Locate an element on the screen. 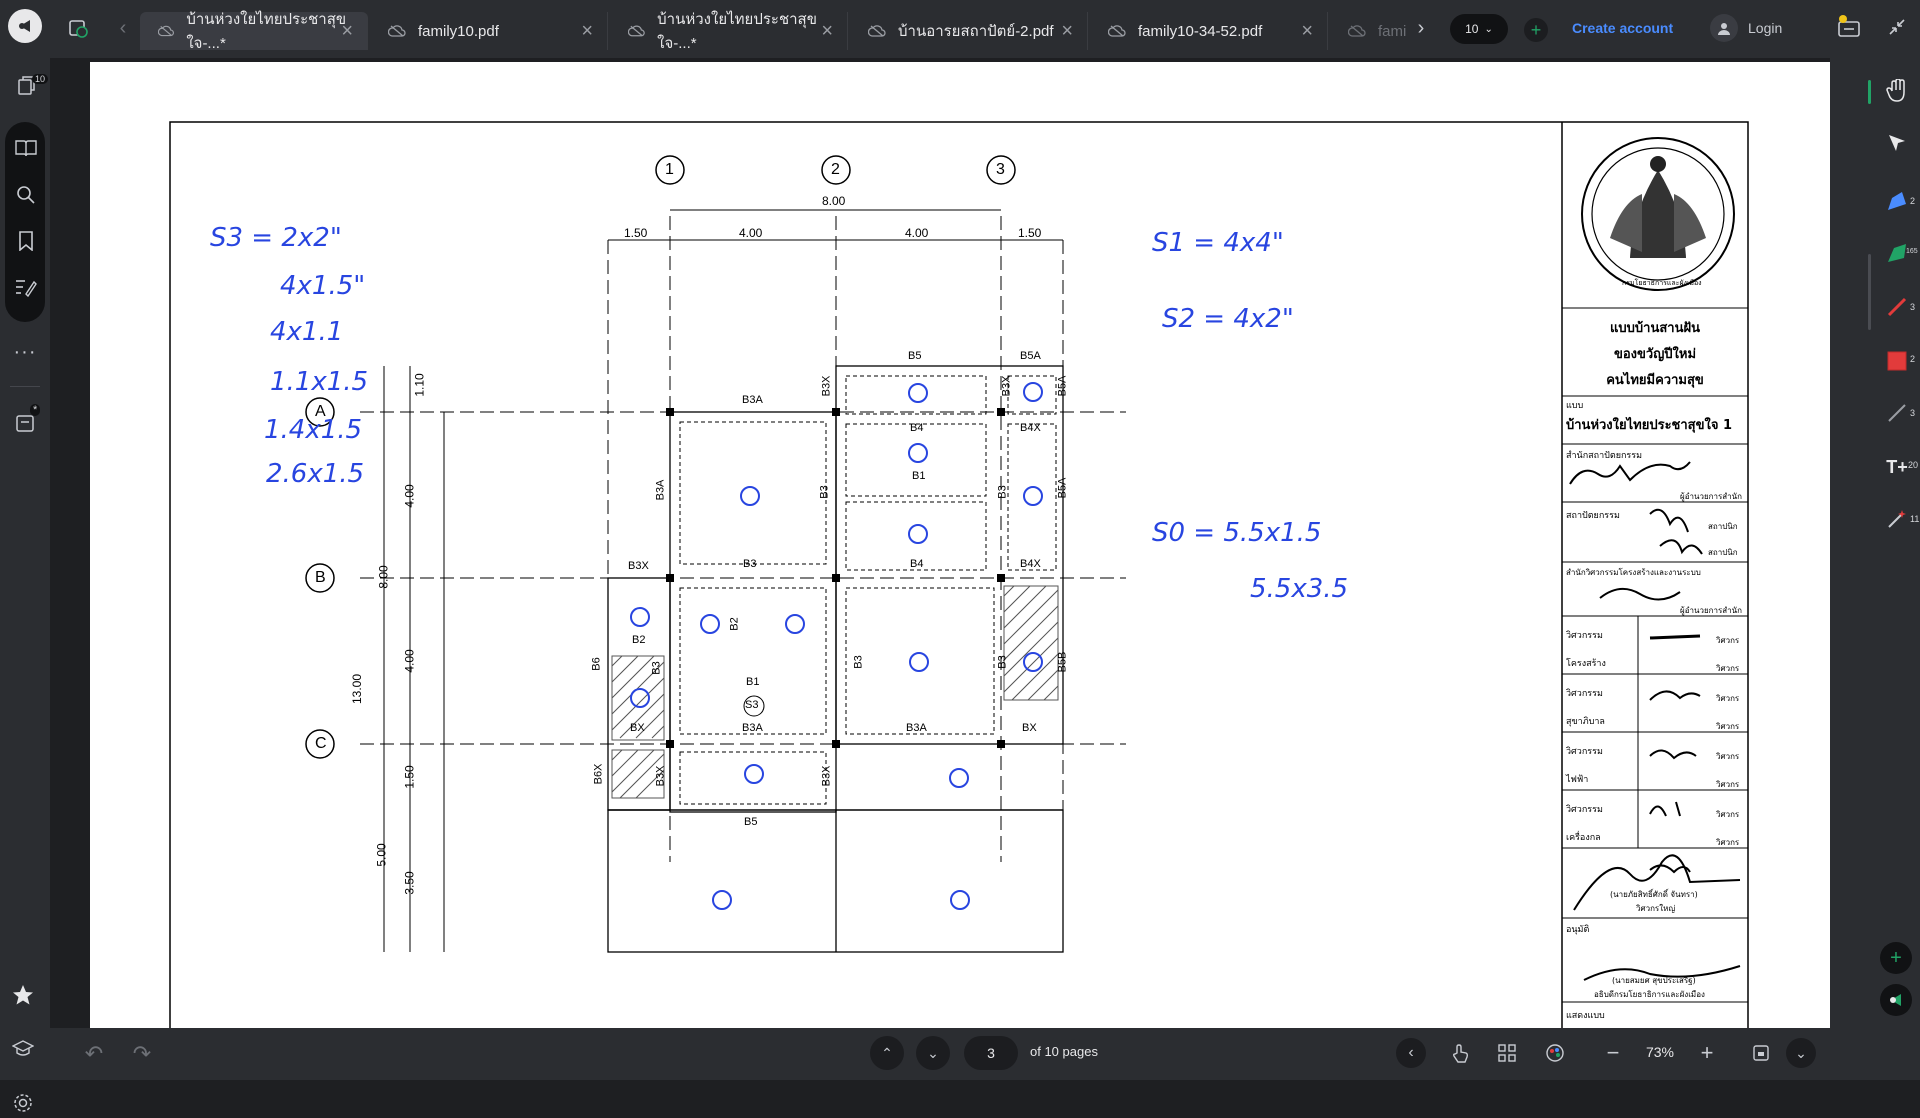  divider is located at coordinates (25, 386).